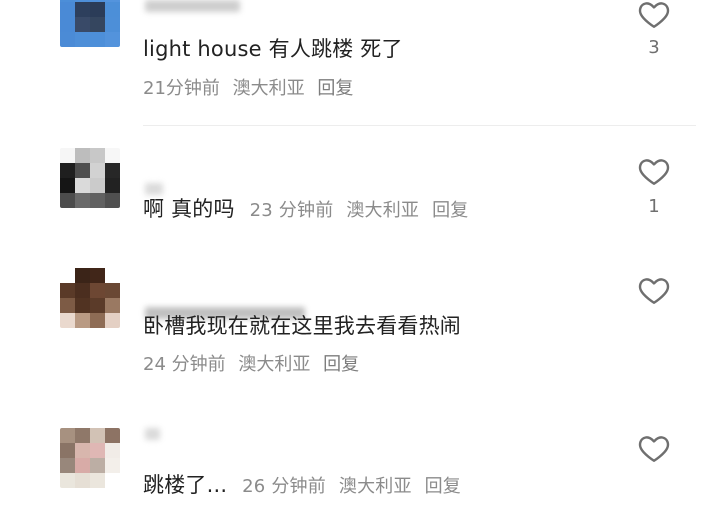 The image size is (720, 518). What do you see at coordinates (654, 47) in the screenshot?
I see `like-count-1: 3` at bounding box center [654, 47].